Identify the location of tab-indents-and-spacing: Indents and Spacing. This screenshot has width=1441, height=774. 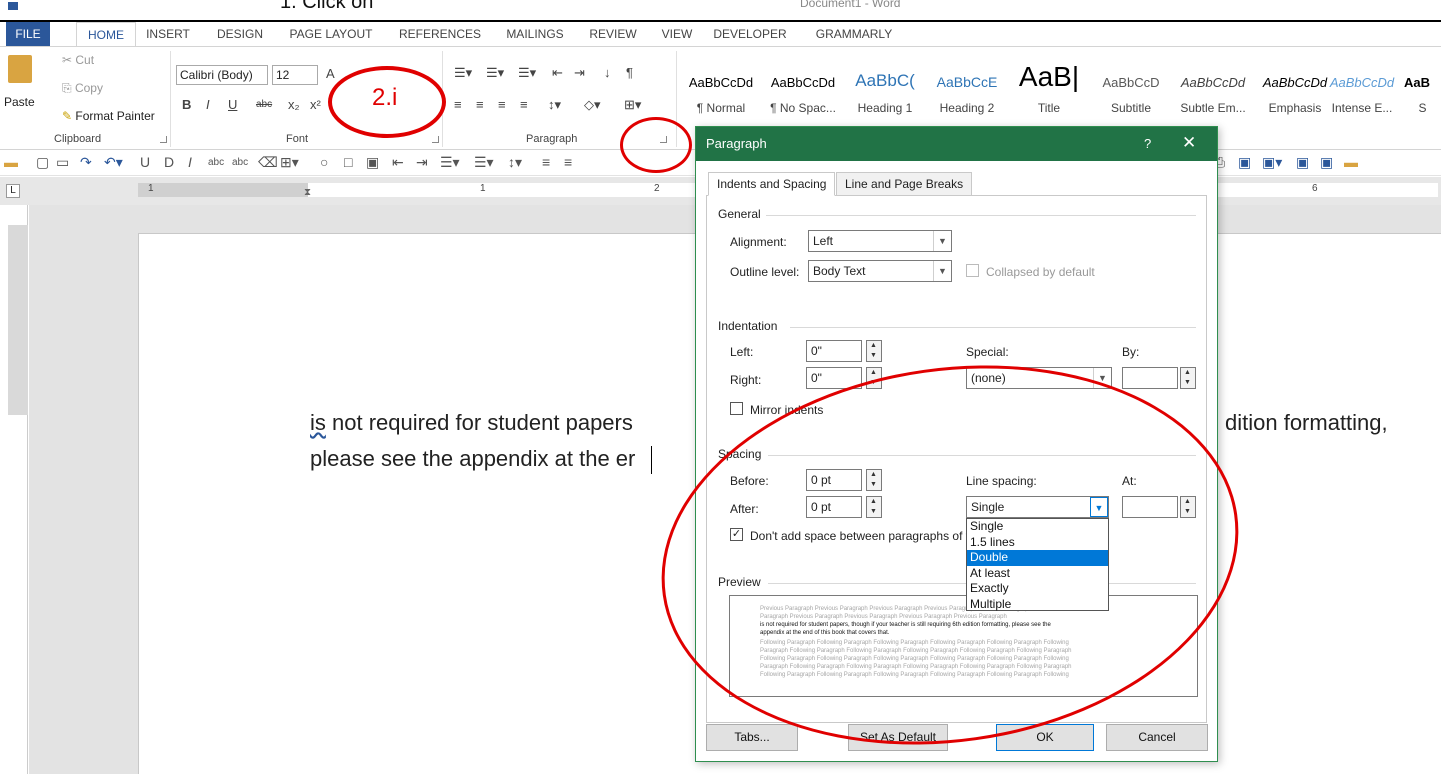
(772, 184).